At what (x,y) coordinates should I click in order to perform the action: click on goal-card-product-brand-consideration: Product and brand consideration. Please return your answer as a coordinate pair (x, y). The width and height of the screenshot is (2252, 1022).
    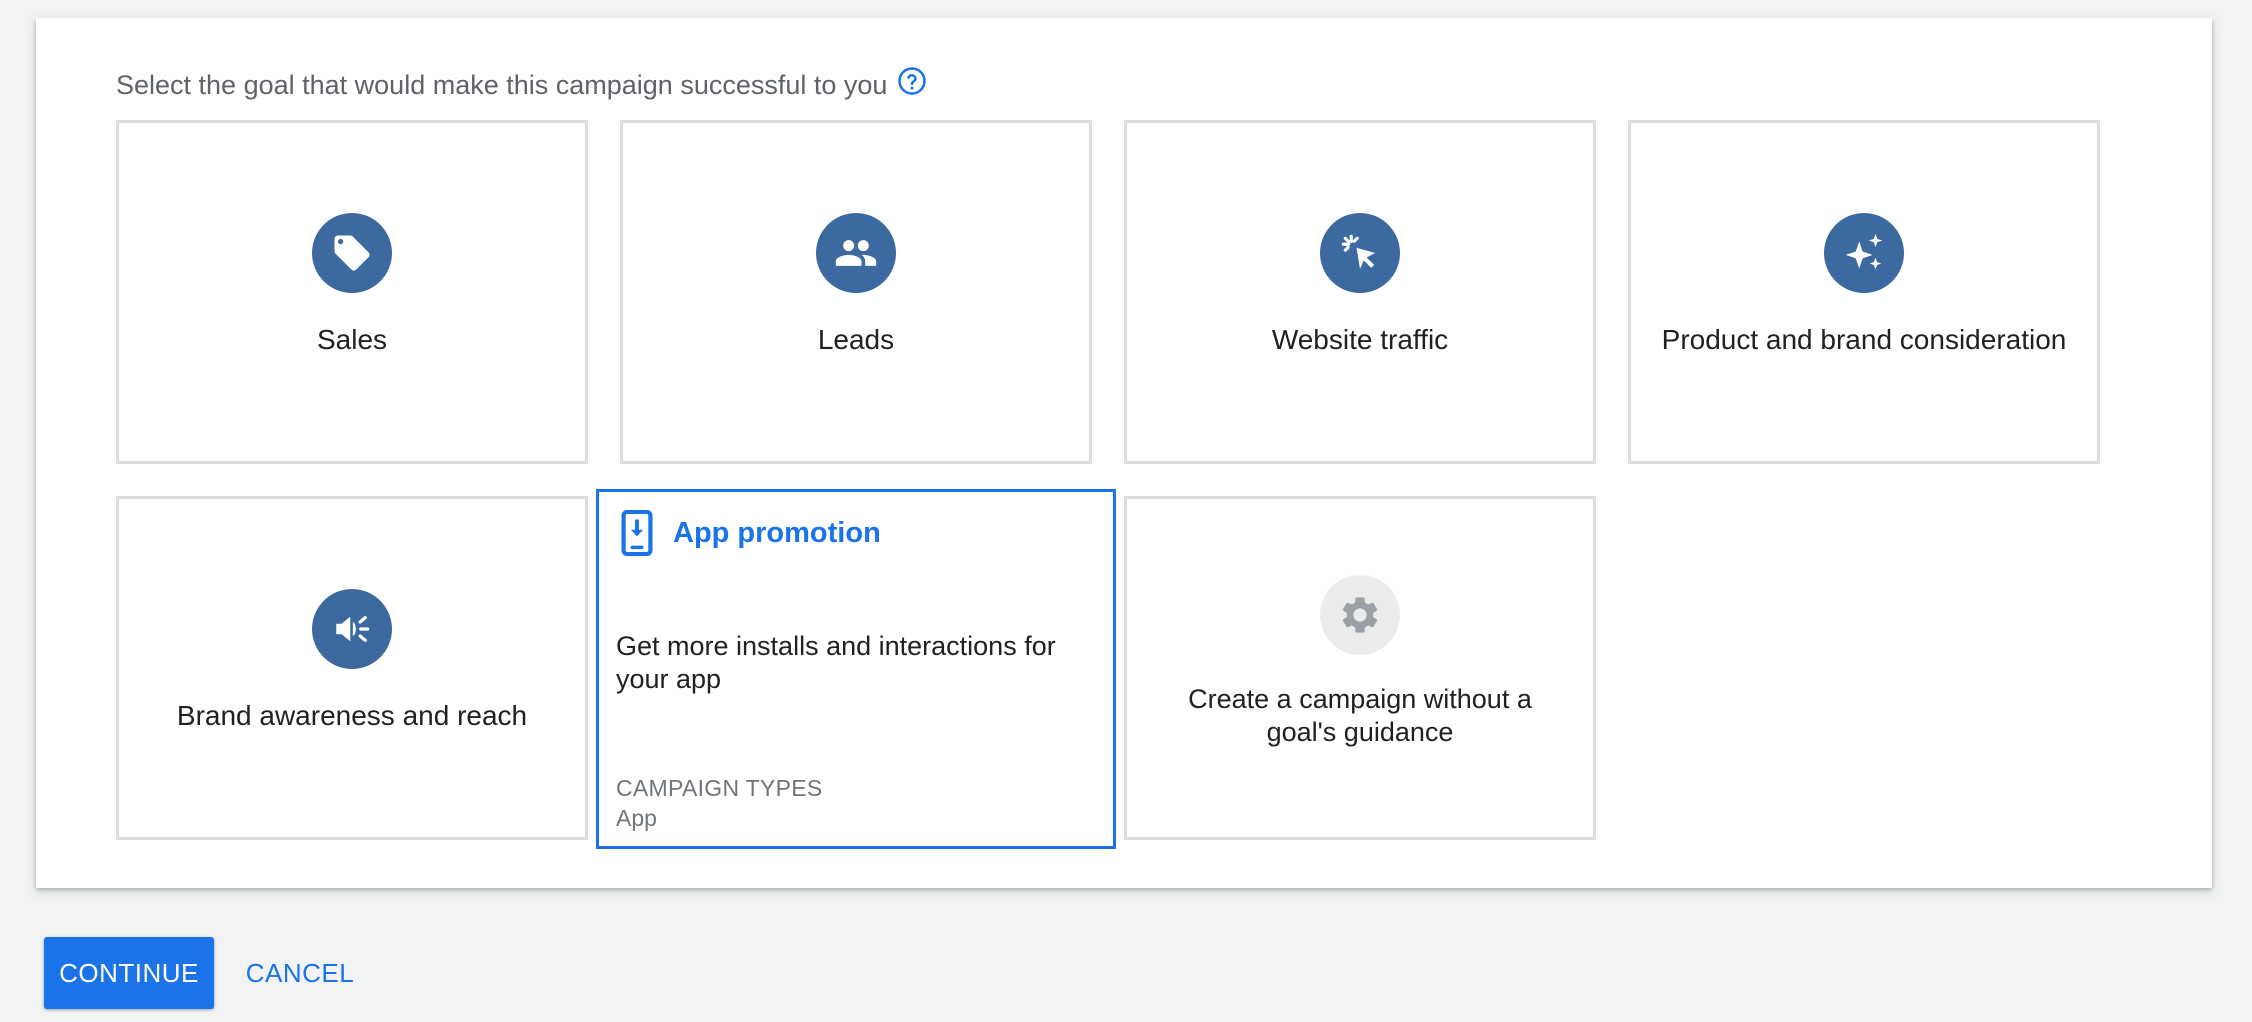
    Looking at the image, I should click on (1864, 292).